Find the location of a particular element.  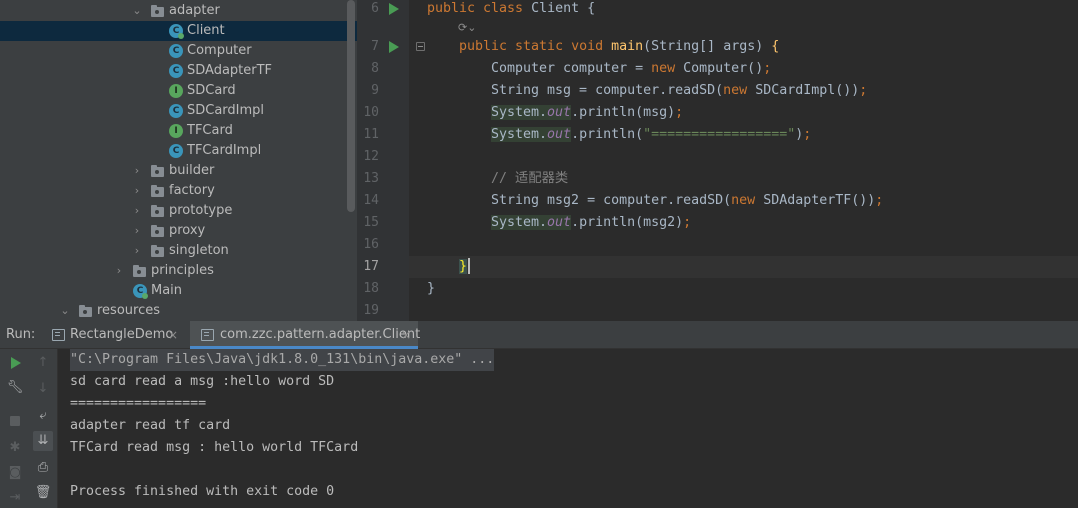

line-number: 9 is located at coordinates (375, 90).